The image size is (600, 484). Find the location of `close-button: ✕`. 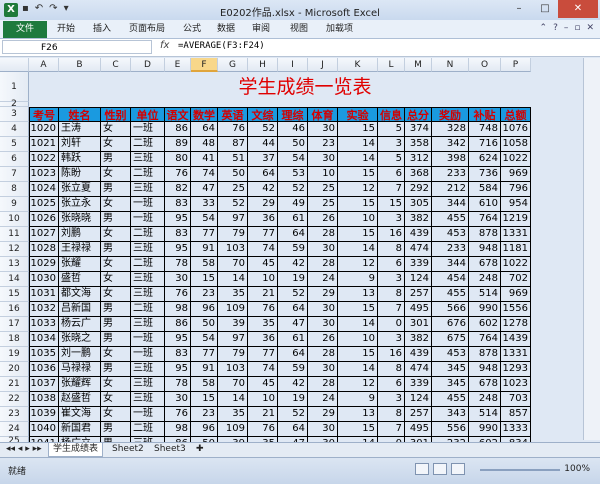

close-button: ✕ is located at coordinates (578, 9).